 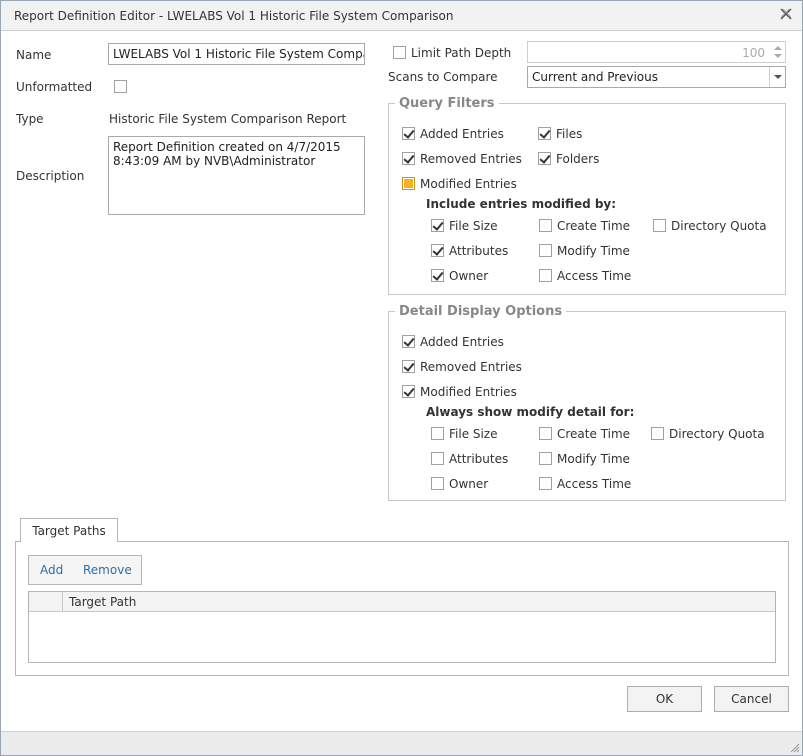 I want to click on dd-attributes-label: Attributes, so click(x=479, y=459).